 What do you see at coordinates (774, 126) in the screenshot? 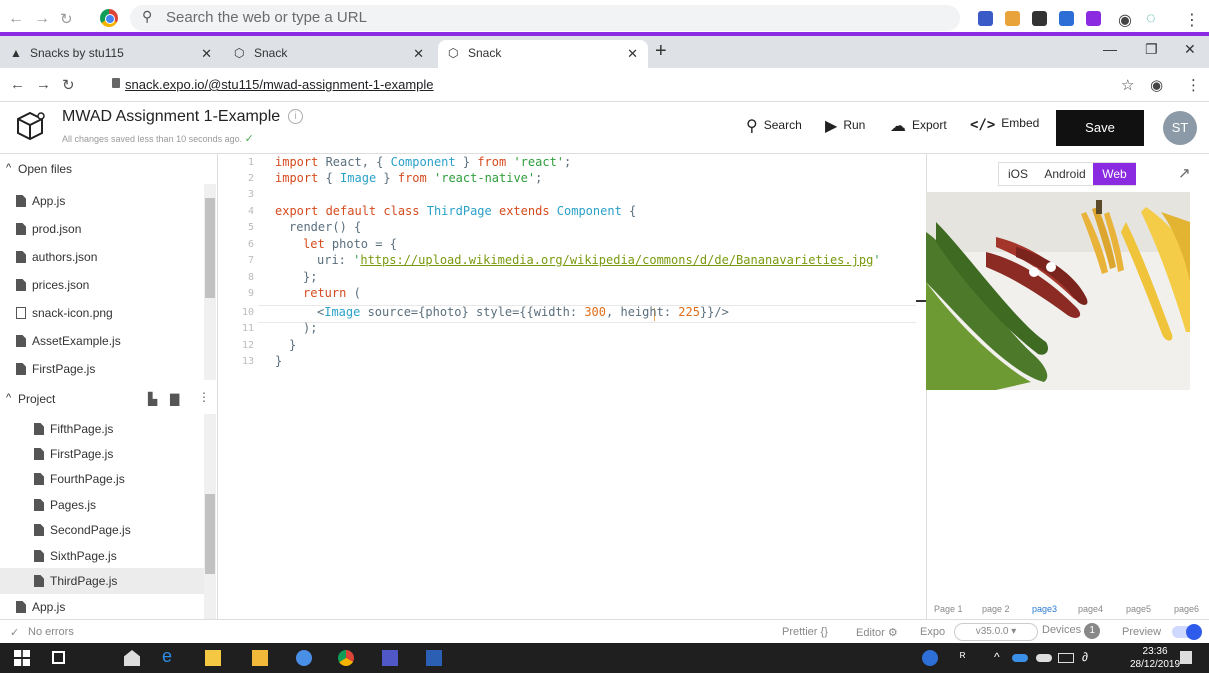
I see `search-button: ⚲ Search` at bounding box center [774, 126].